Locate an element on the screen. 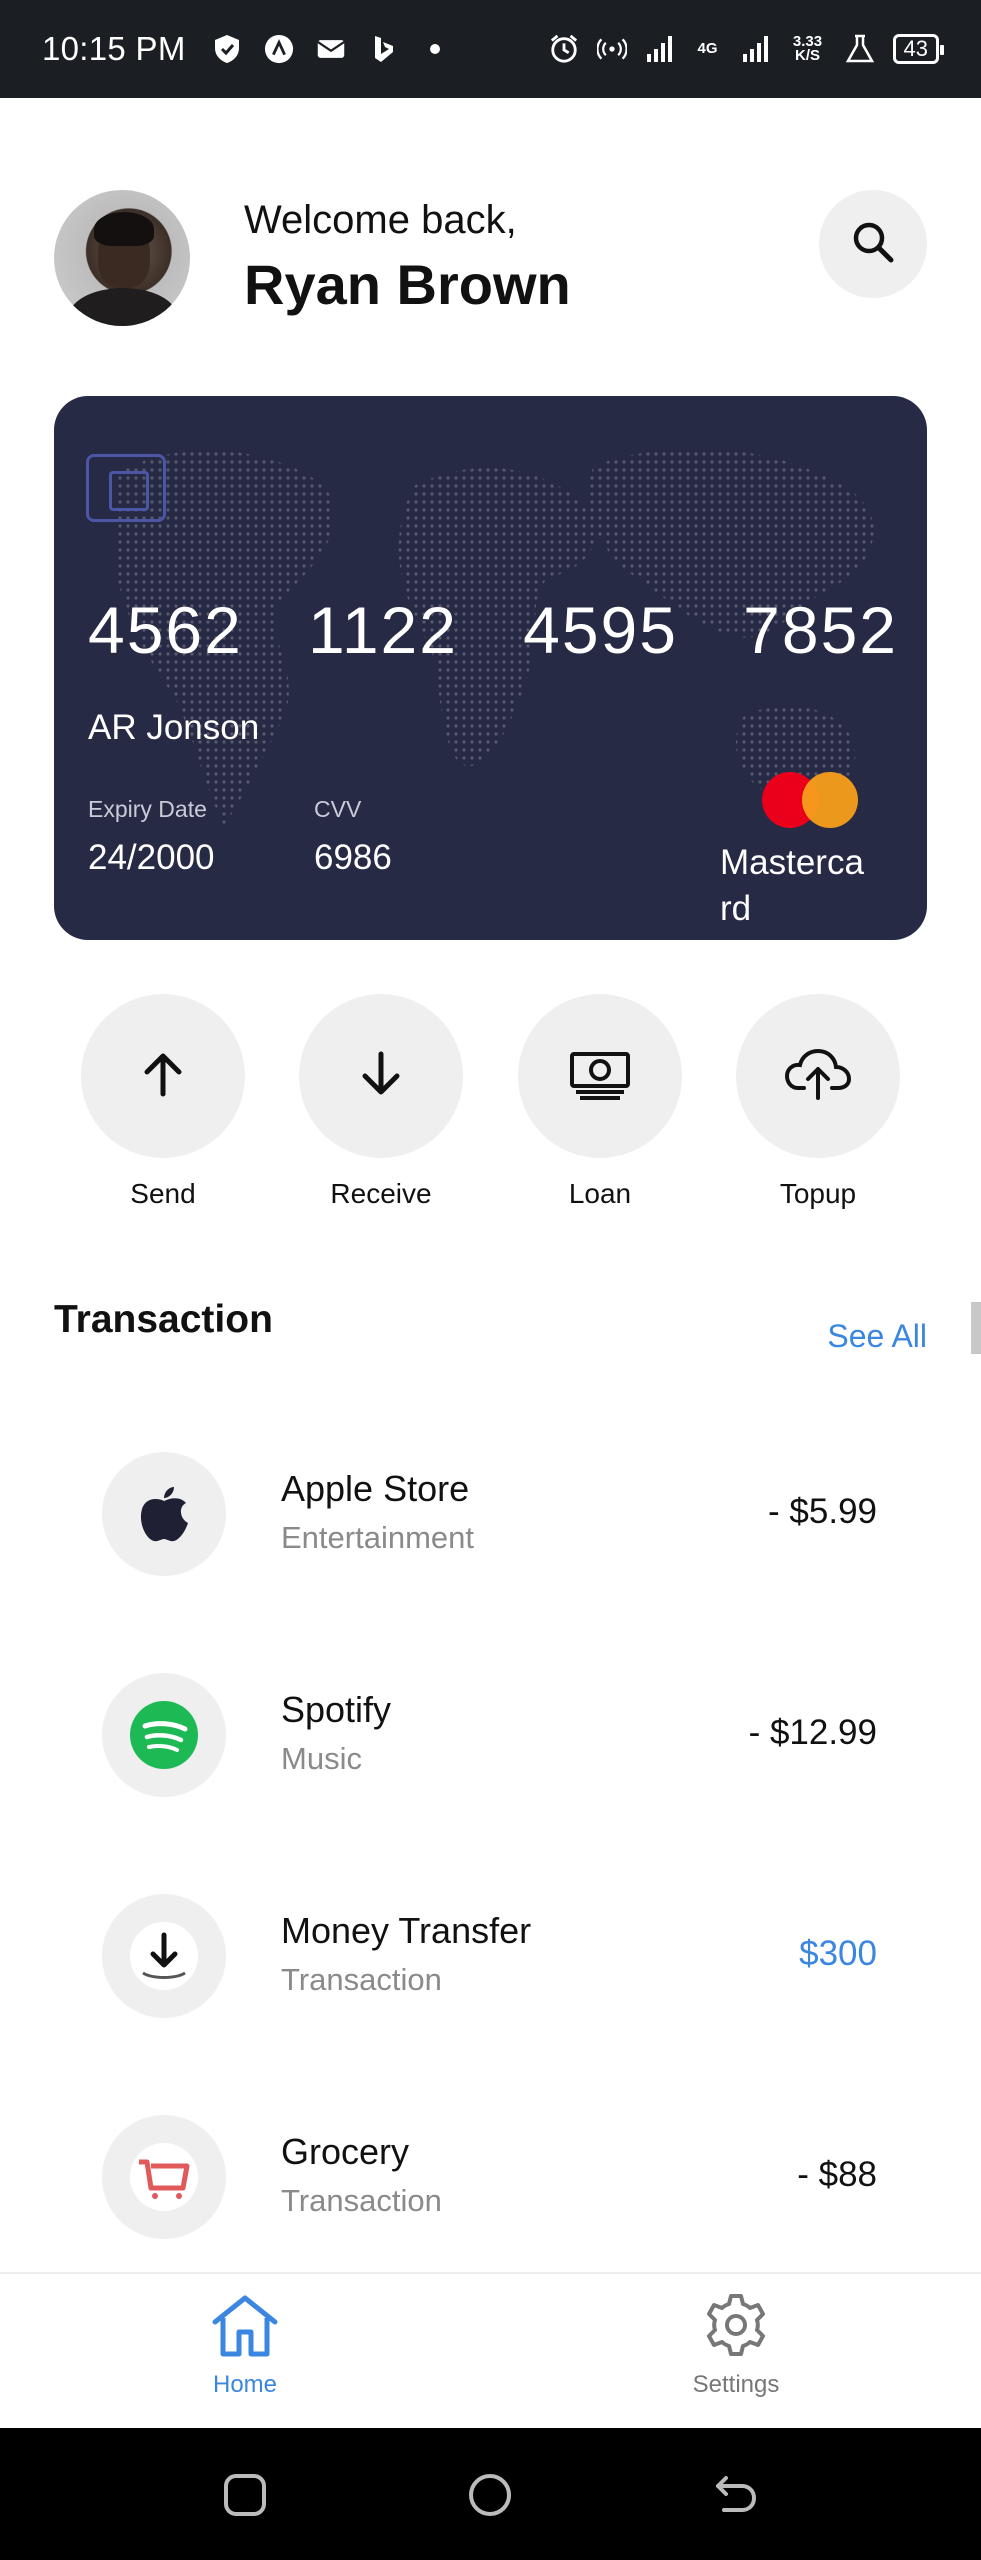 The image size is (981, 2560). transaction-name: Spotify is located at coordinates (336, 1709).